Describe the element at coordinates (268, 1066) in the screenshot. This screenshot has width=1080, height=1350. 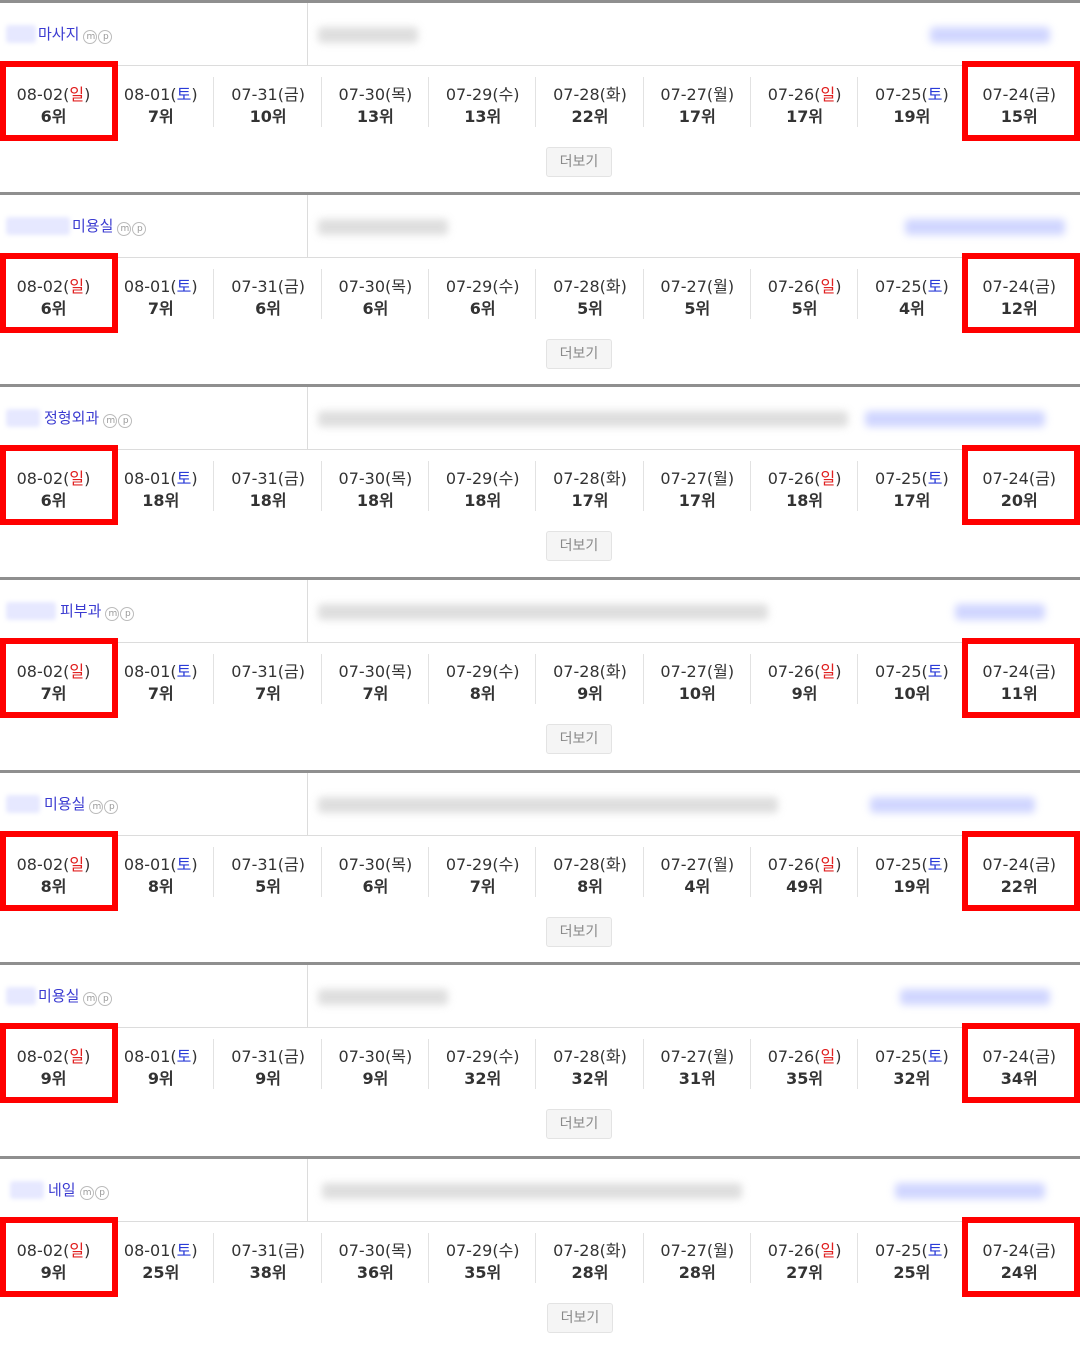
I see `rank-cell: 07-31(금) 9위` at that location.